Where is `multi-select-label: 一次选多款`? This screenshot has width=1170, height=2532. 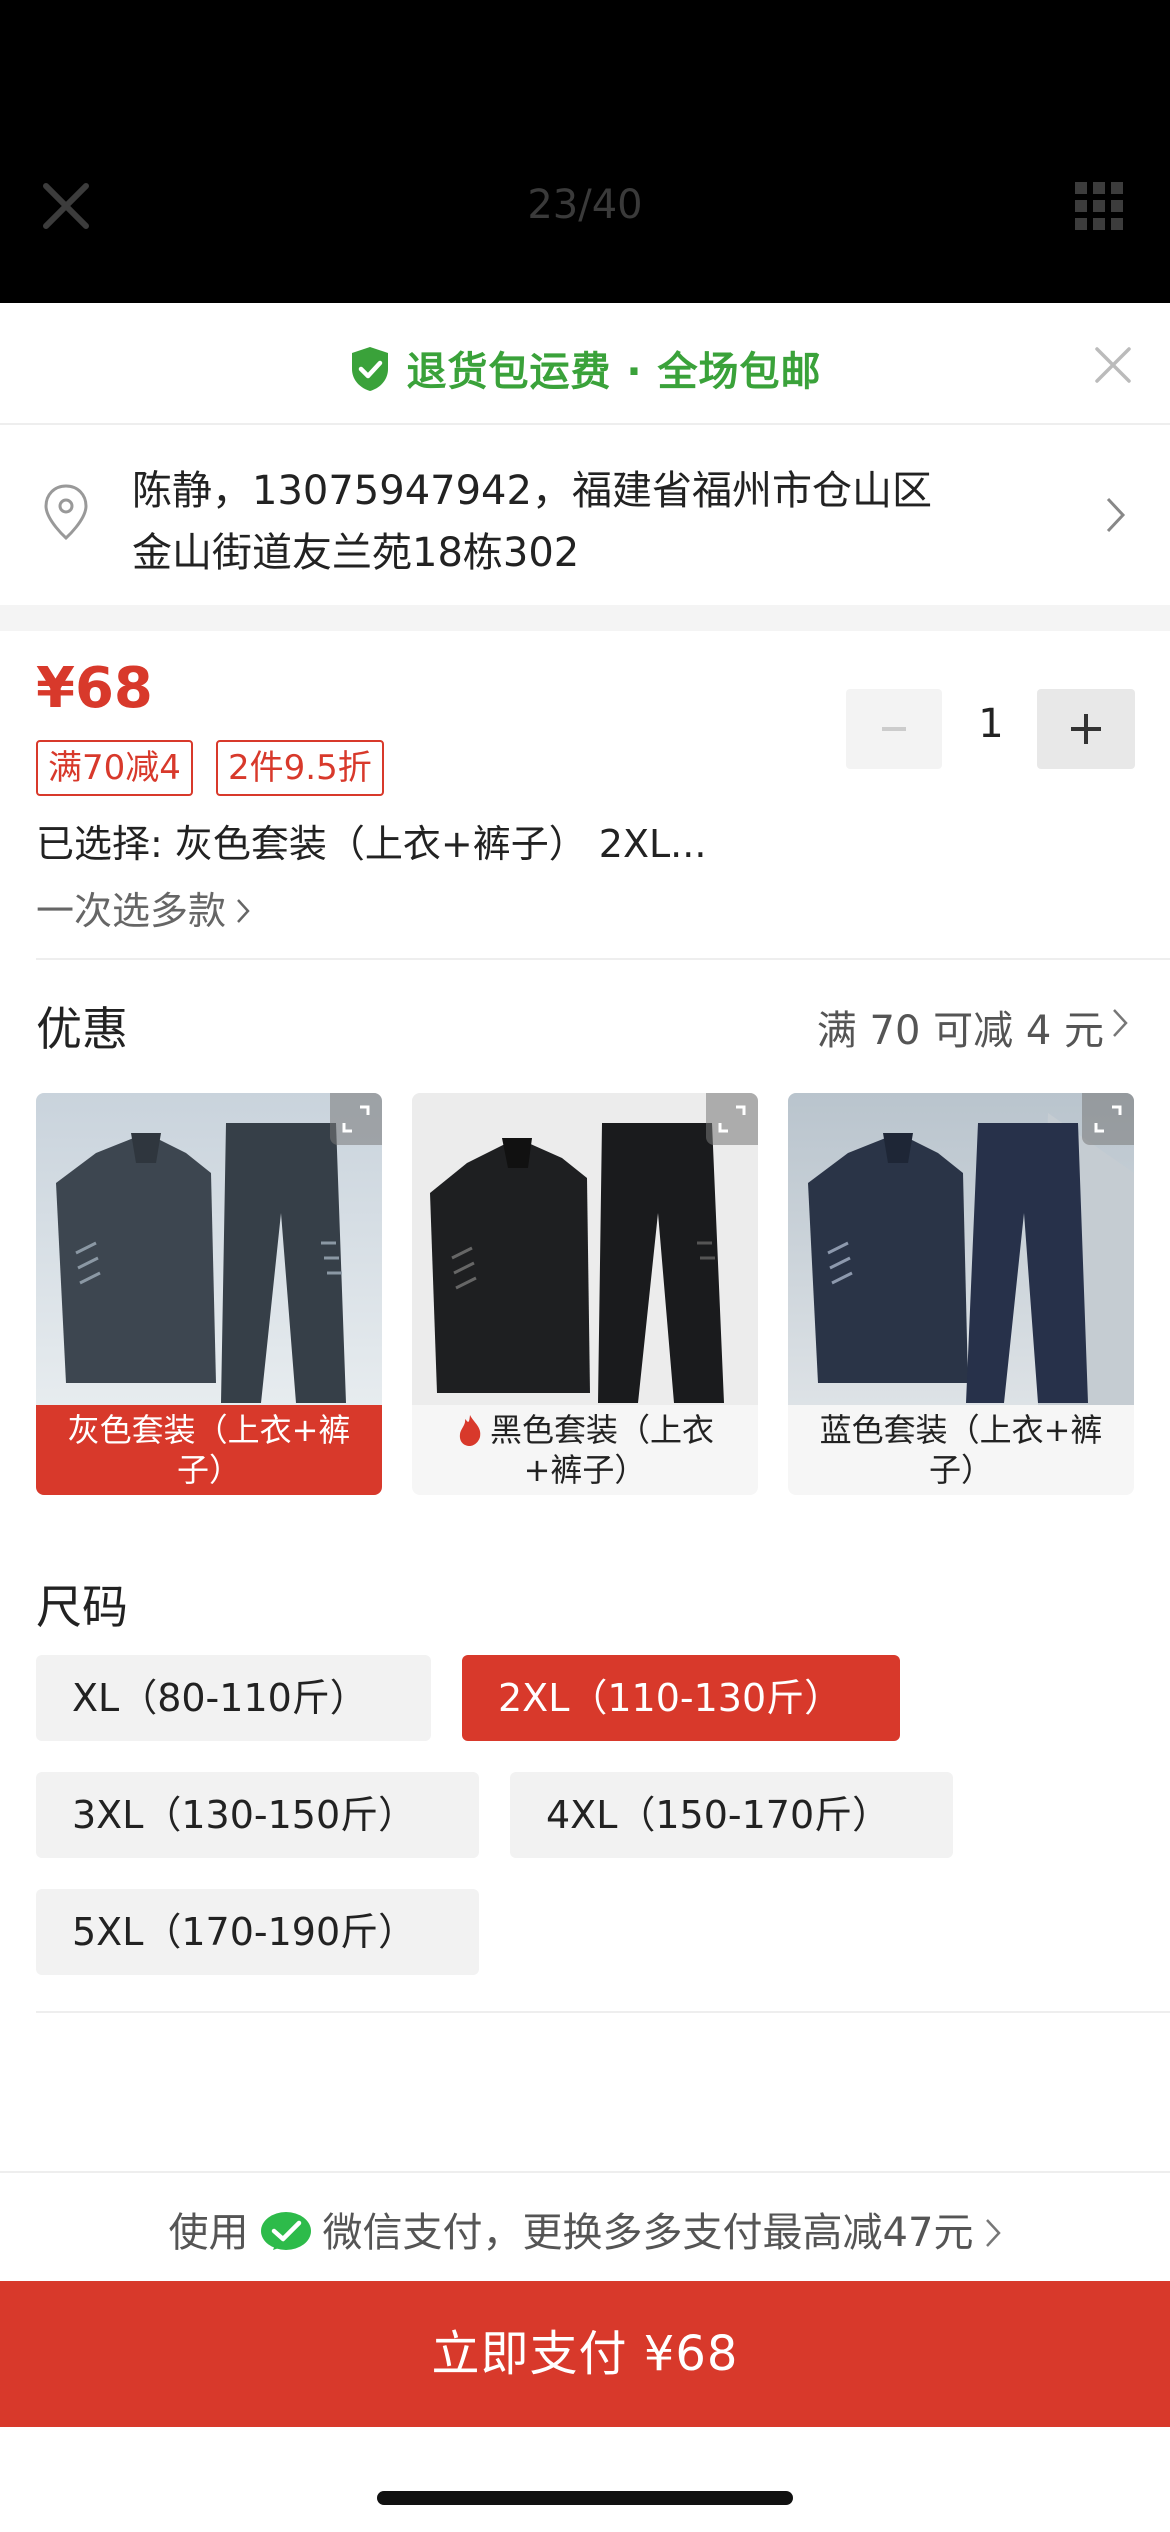 multi-select-label: 一次选多款 is located at coordinates (131, 911).